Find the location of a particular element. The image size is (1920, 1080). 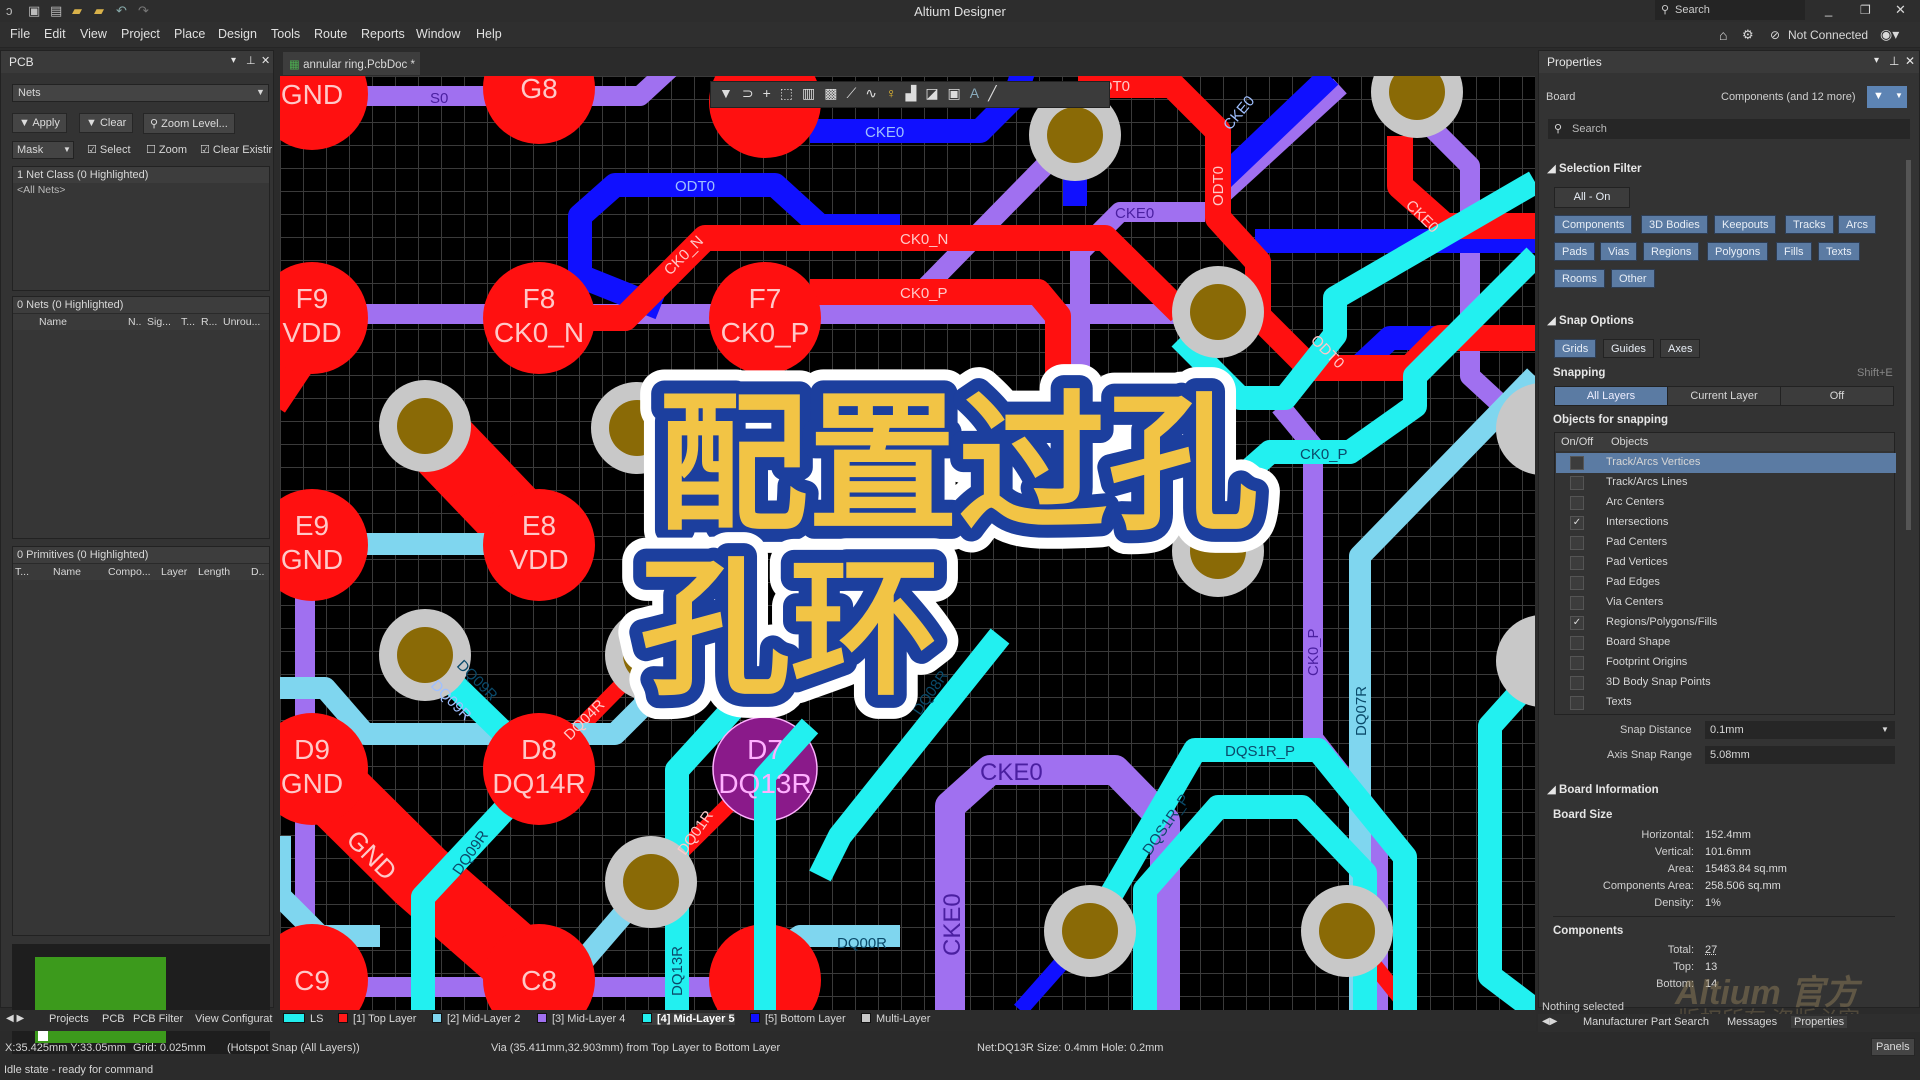

home-icon: ⌂ is located at coordinates (1723, 35).